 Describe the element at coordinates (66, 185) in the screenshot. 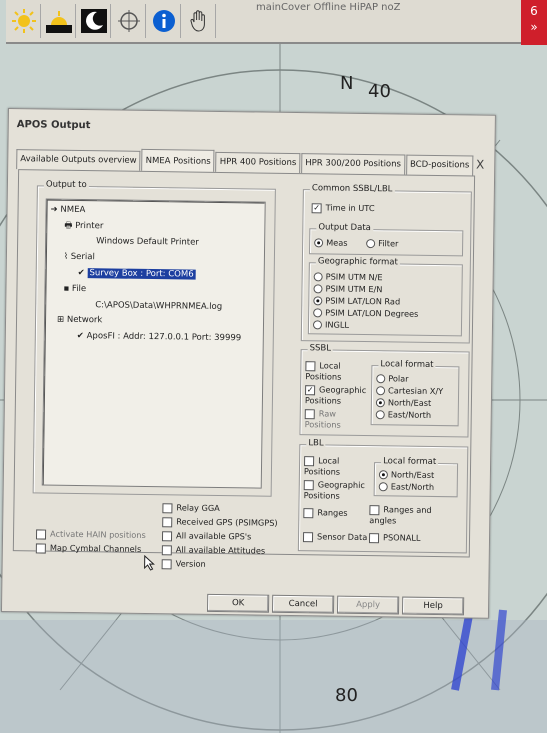

I see `output-to-label: Output to` at that location.